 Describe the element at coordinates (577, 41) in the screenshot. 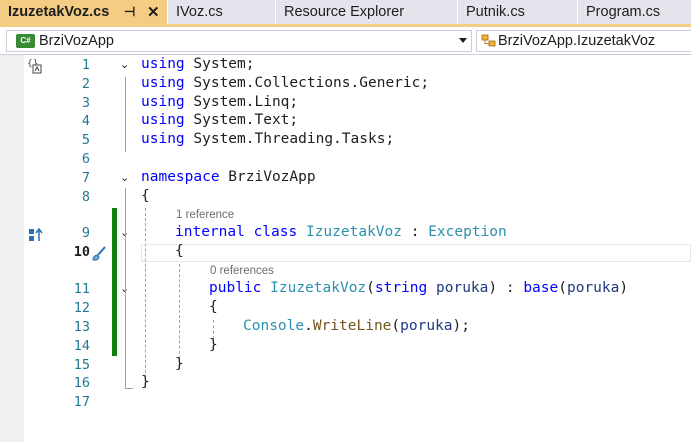

I see `member-name: BrziVozApp.IzuzetakVoz` at that location.